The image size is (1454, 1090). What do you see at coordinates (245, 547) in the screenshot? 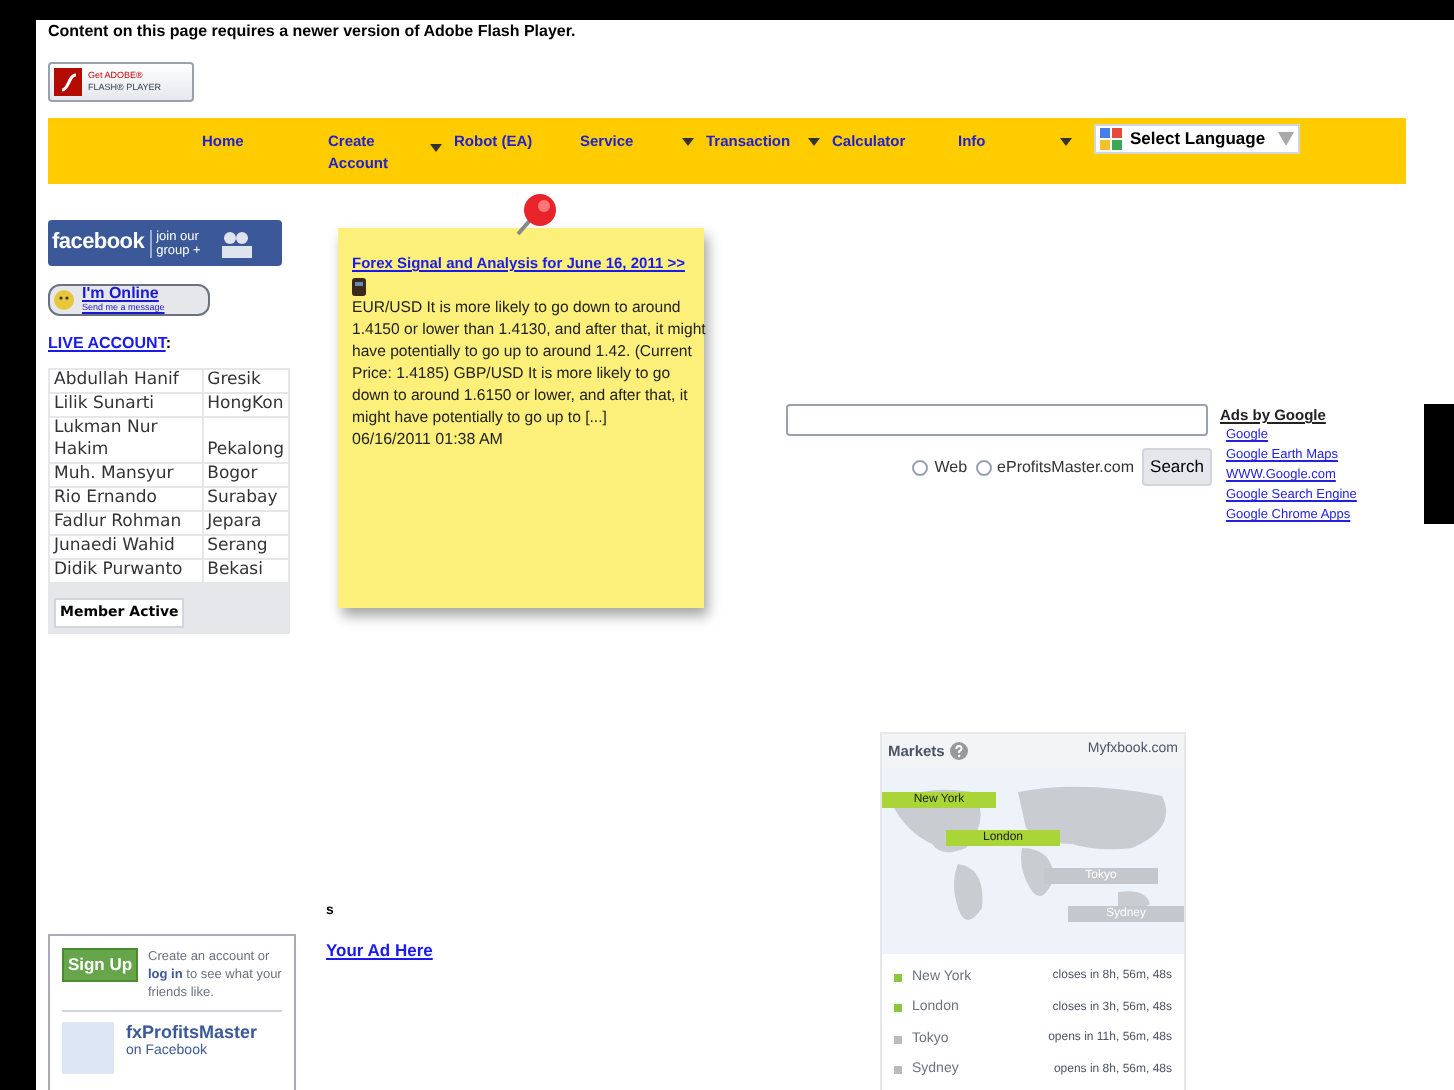
I see `member-city-cell: Serang` at bounding box center [245, 547].